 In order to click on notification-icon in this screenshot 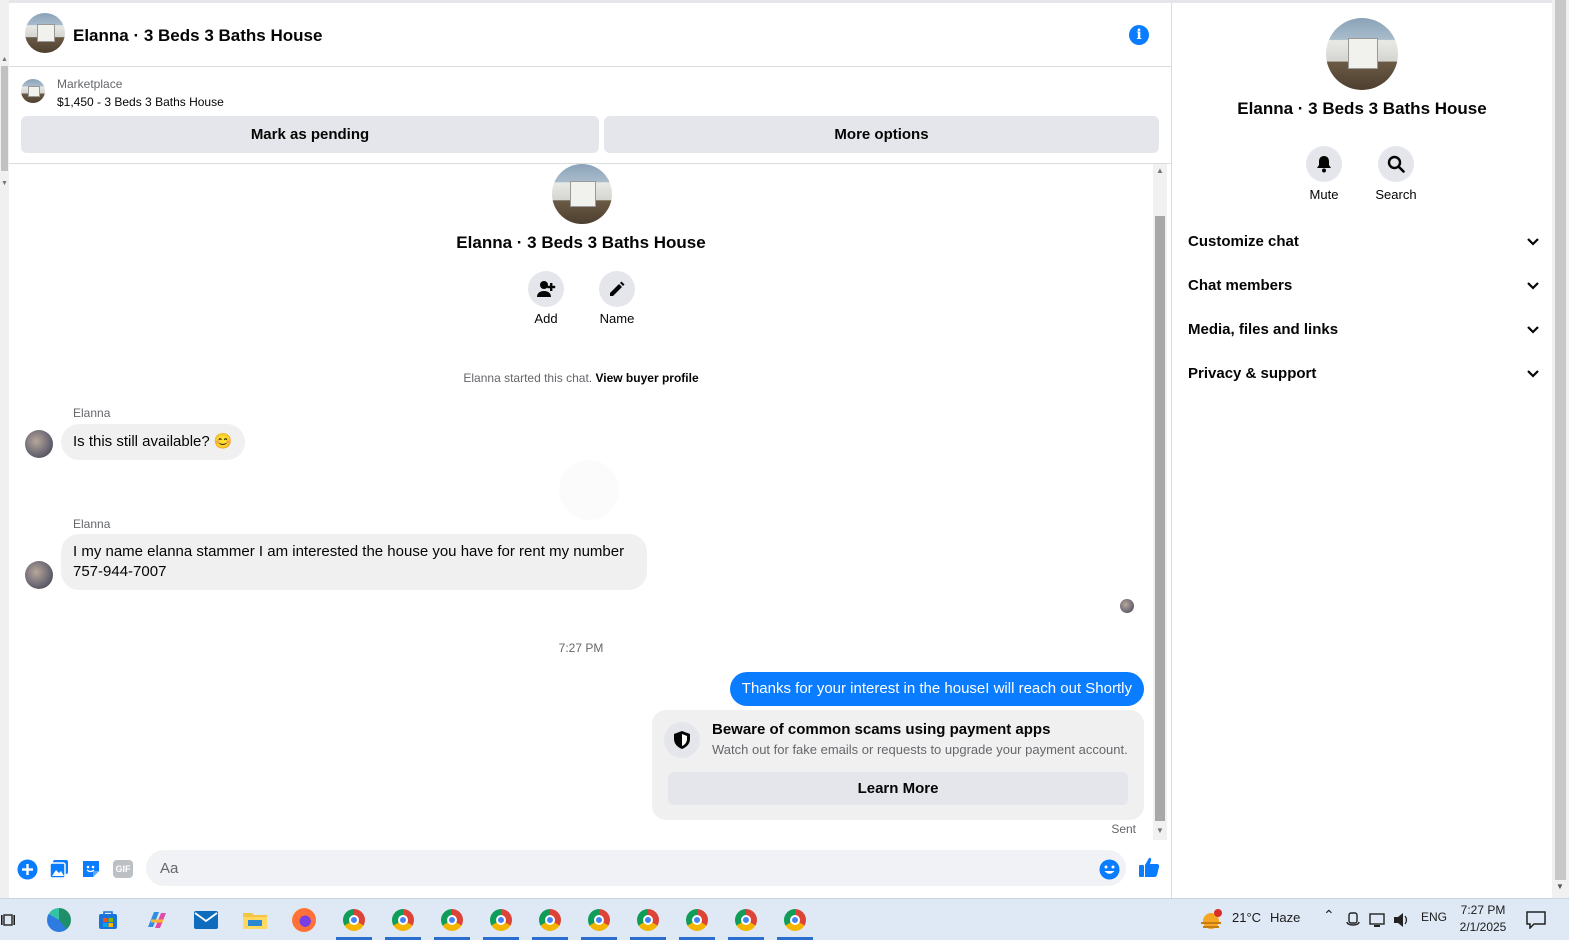, I will do `click(1536, 920)`.